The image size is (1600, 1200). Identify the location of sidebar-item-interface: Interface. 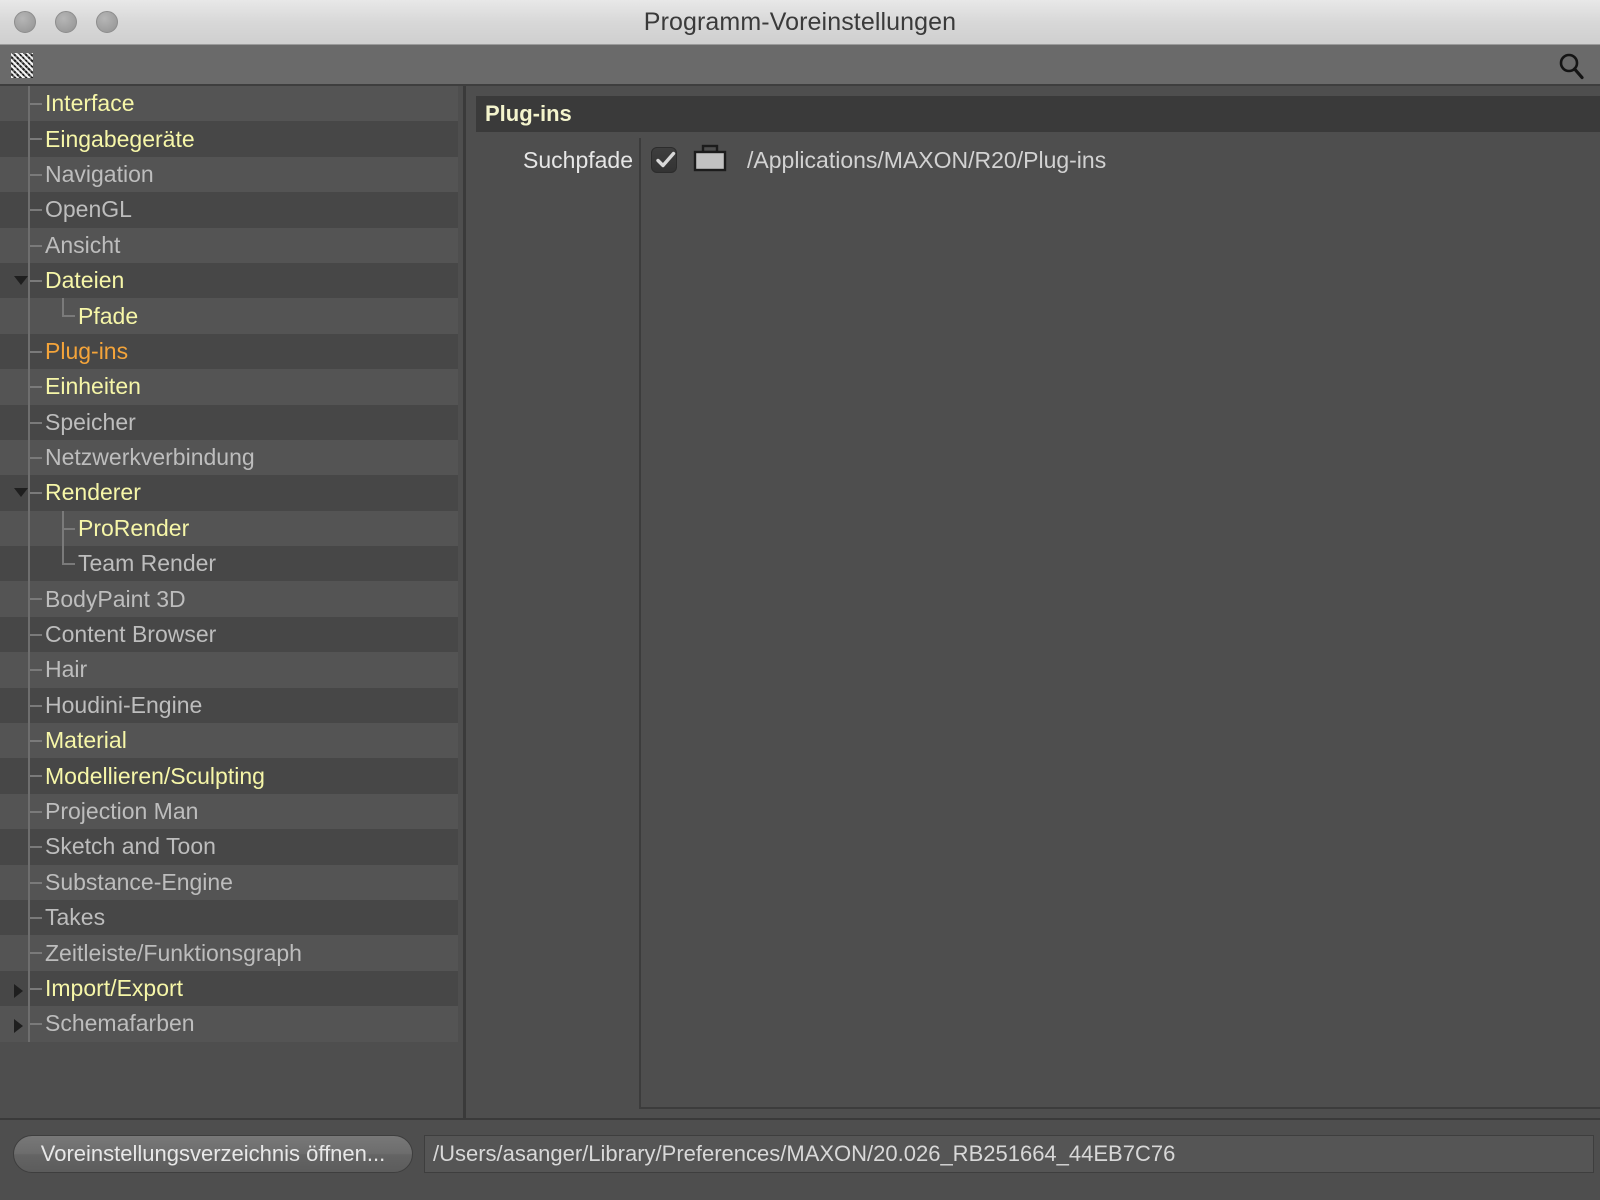
(229, 104).